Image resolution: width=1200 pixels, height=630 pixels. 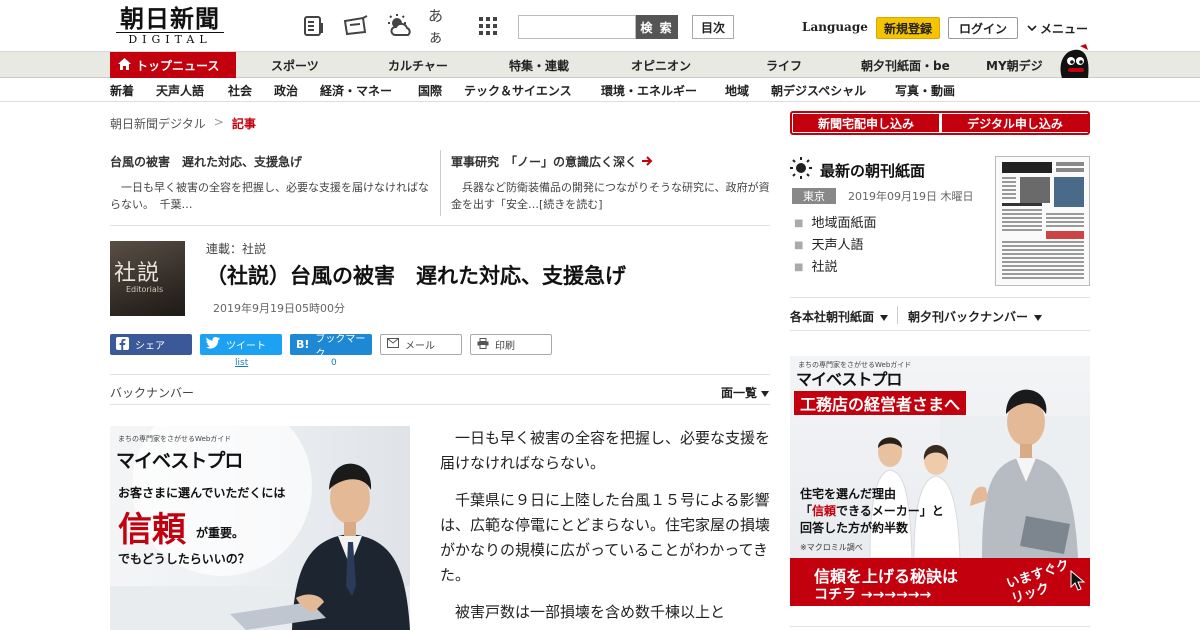 What do you see at coordinates (824, 267) in the screenshot?
I see `paper-link: 社説` at bounding box center [824, 267].